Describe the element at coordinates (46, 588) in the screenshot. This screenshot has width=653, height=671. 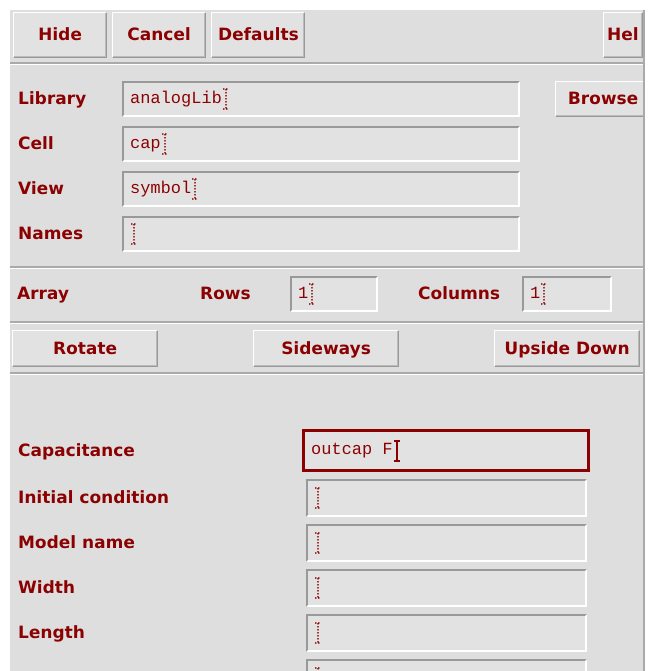
I see `field-label: Width` at that location.